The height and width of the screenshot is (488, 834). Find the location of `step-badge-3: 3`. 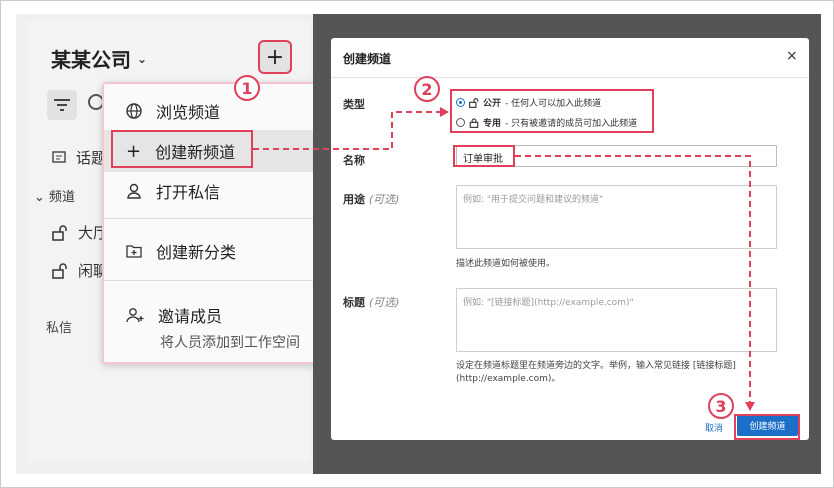

step-badge-3: 3 is located at coordinates (721, 406).